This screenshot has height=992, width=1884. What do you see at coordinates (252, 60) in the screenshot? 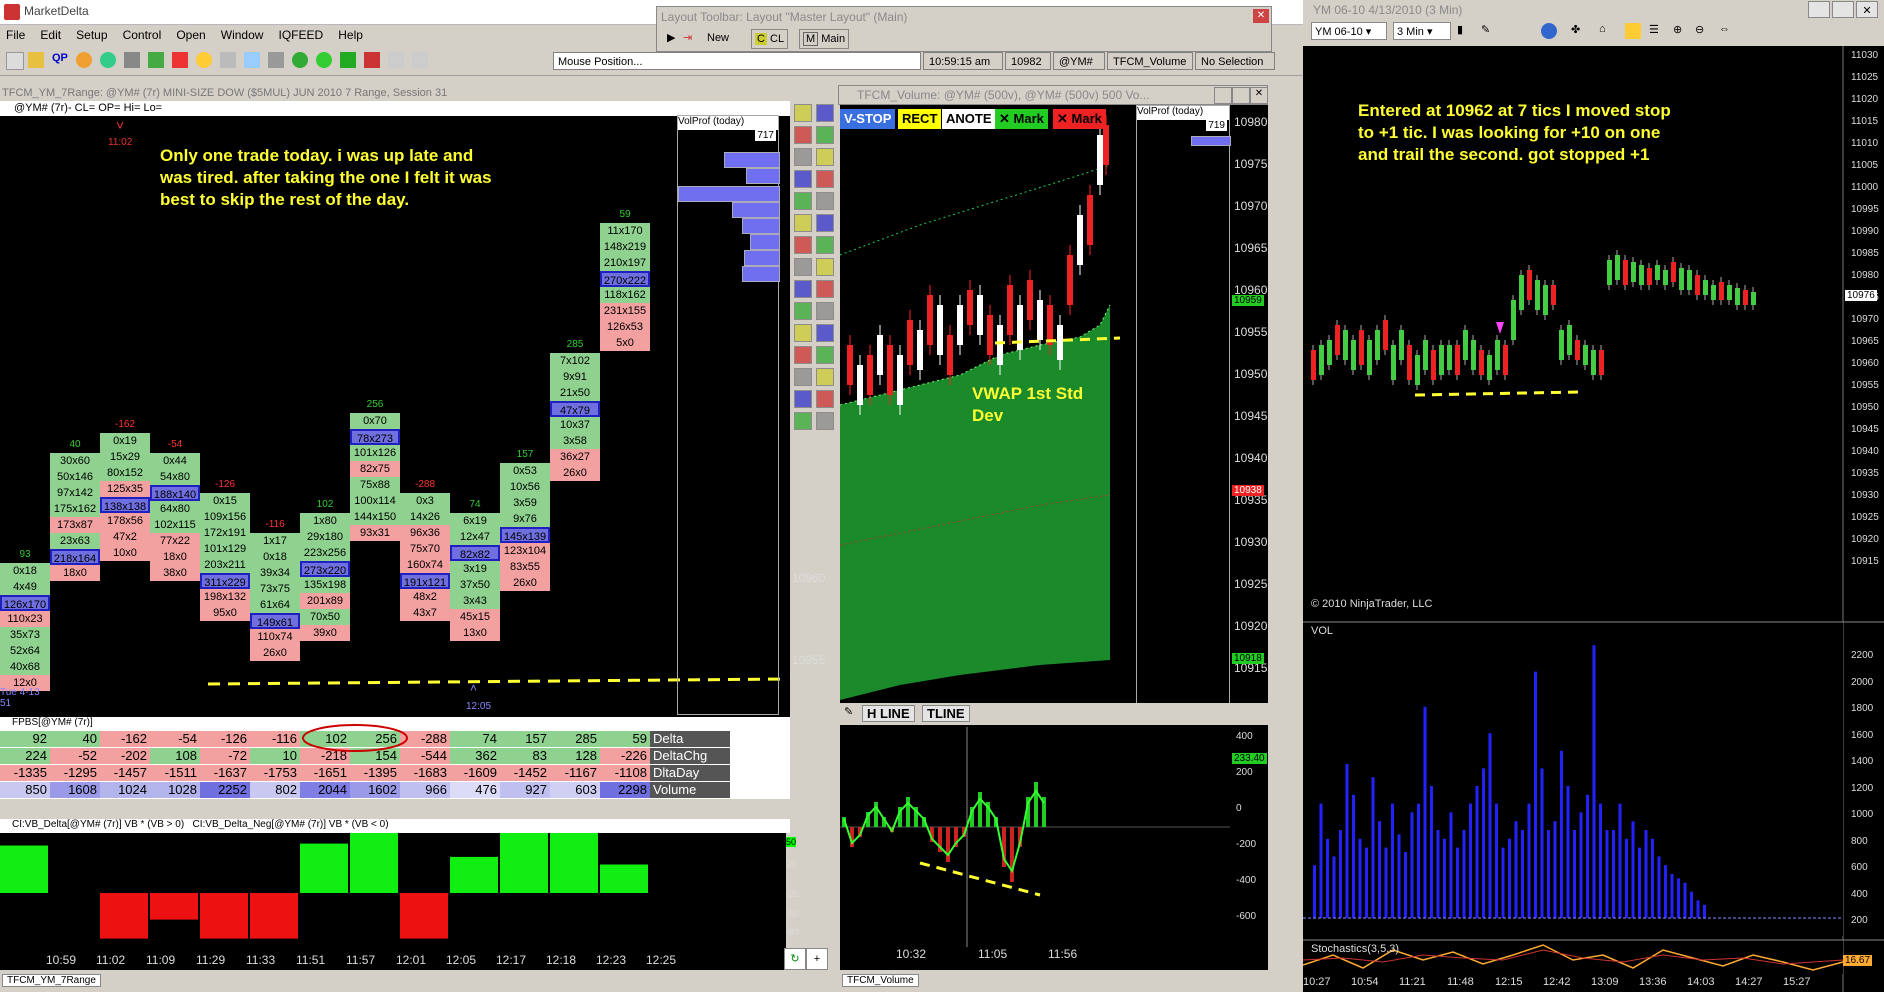
I see `draw-icon` at bounding box center [252, 60].